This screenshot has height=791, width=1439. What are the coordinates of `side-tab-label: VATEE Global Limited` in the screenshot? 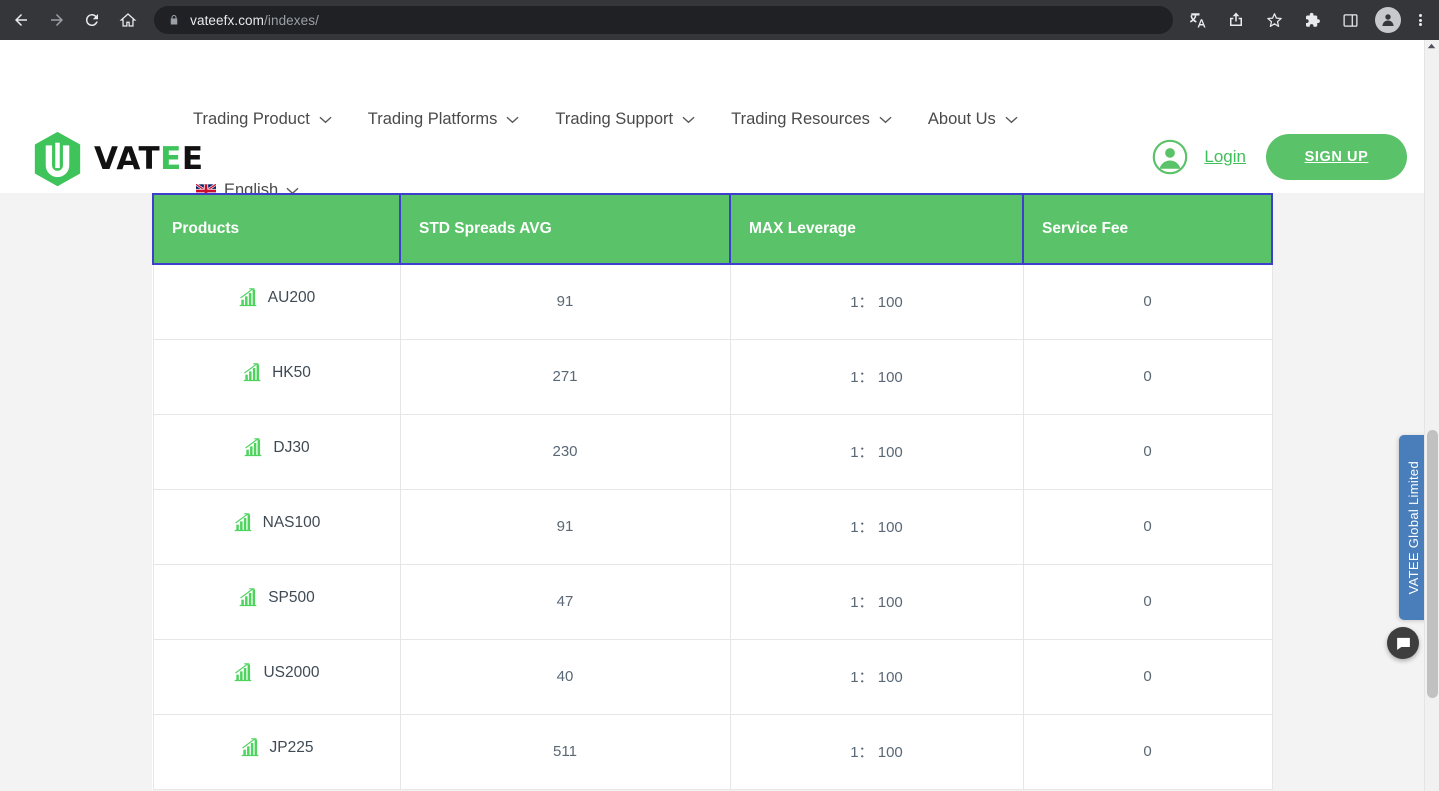 It's located at (1413, 527).